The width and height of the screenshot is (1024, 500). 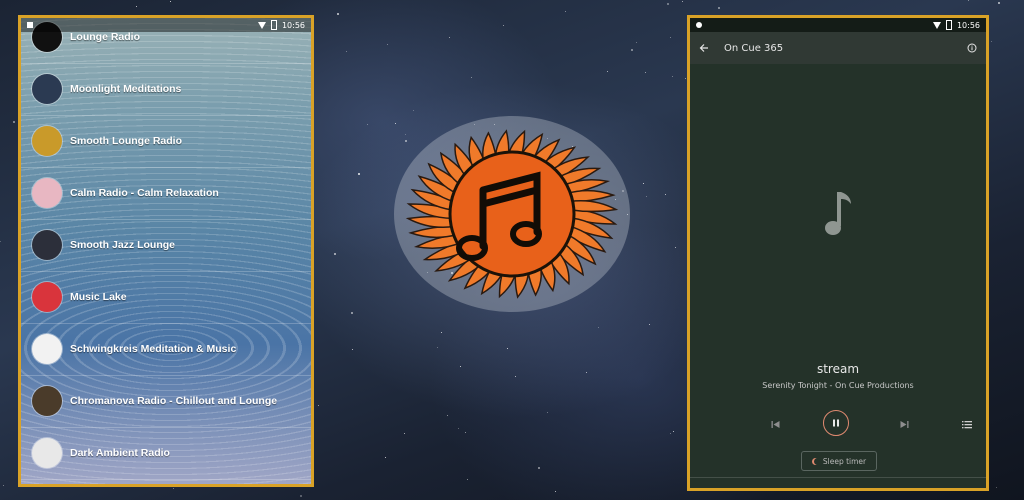 I want to click on station-name: Calm Radio - Calm Relaxation, so click(x=144, y=193).